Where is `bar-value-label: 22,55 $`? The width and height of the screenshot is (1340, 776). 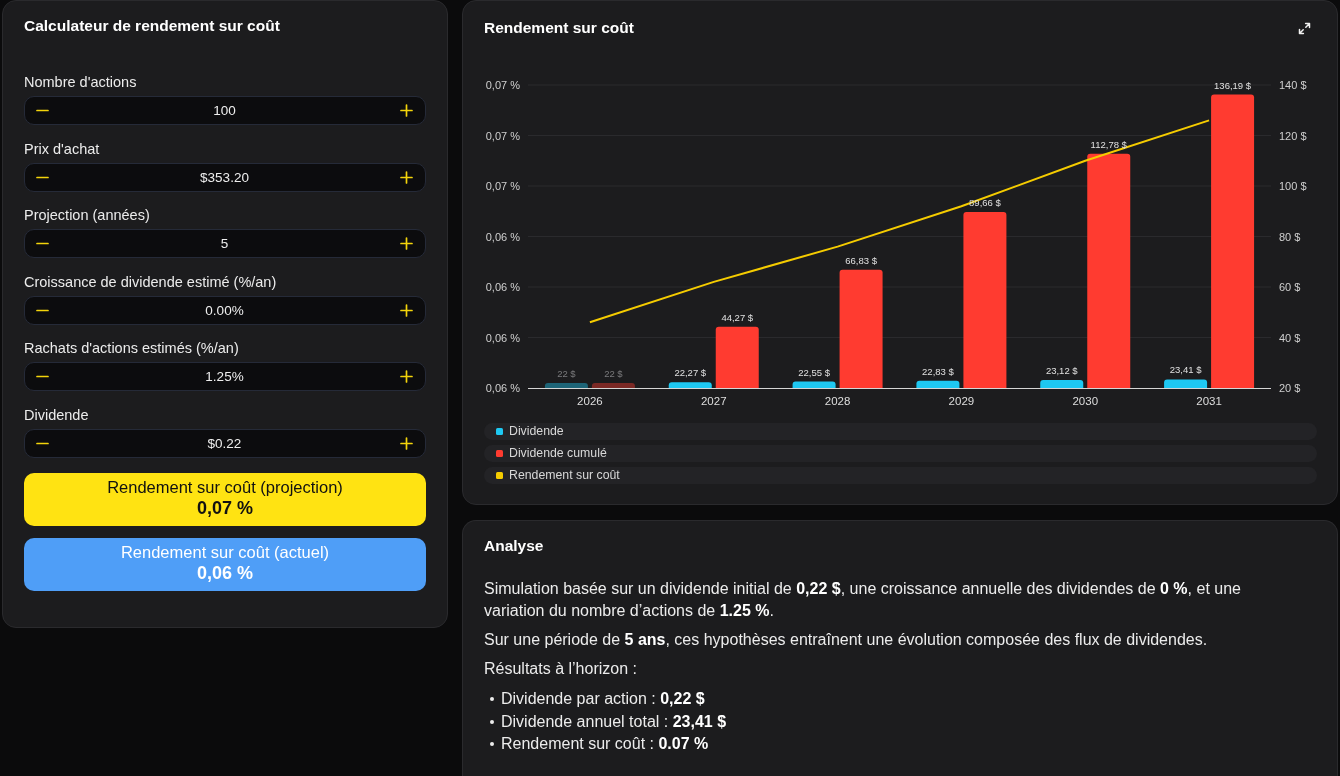 bar-value-label: 22,55 $ is located at coordinates (814, 372).